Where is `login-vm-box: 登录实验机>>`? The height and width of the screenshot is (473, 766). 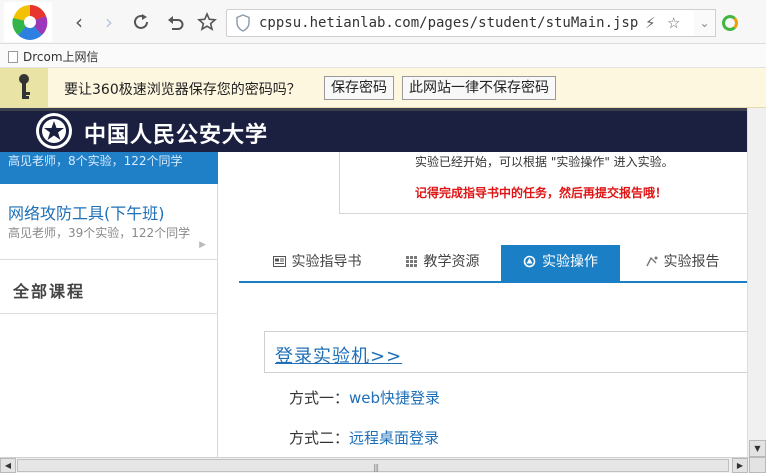 login-vm-box: 登录实验机>> is located at coordinates (507, 352).